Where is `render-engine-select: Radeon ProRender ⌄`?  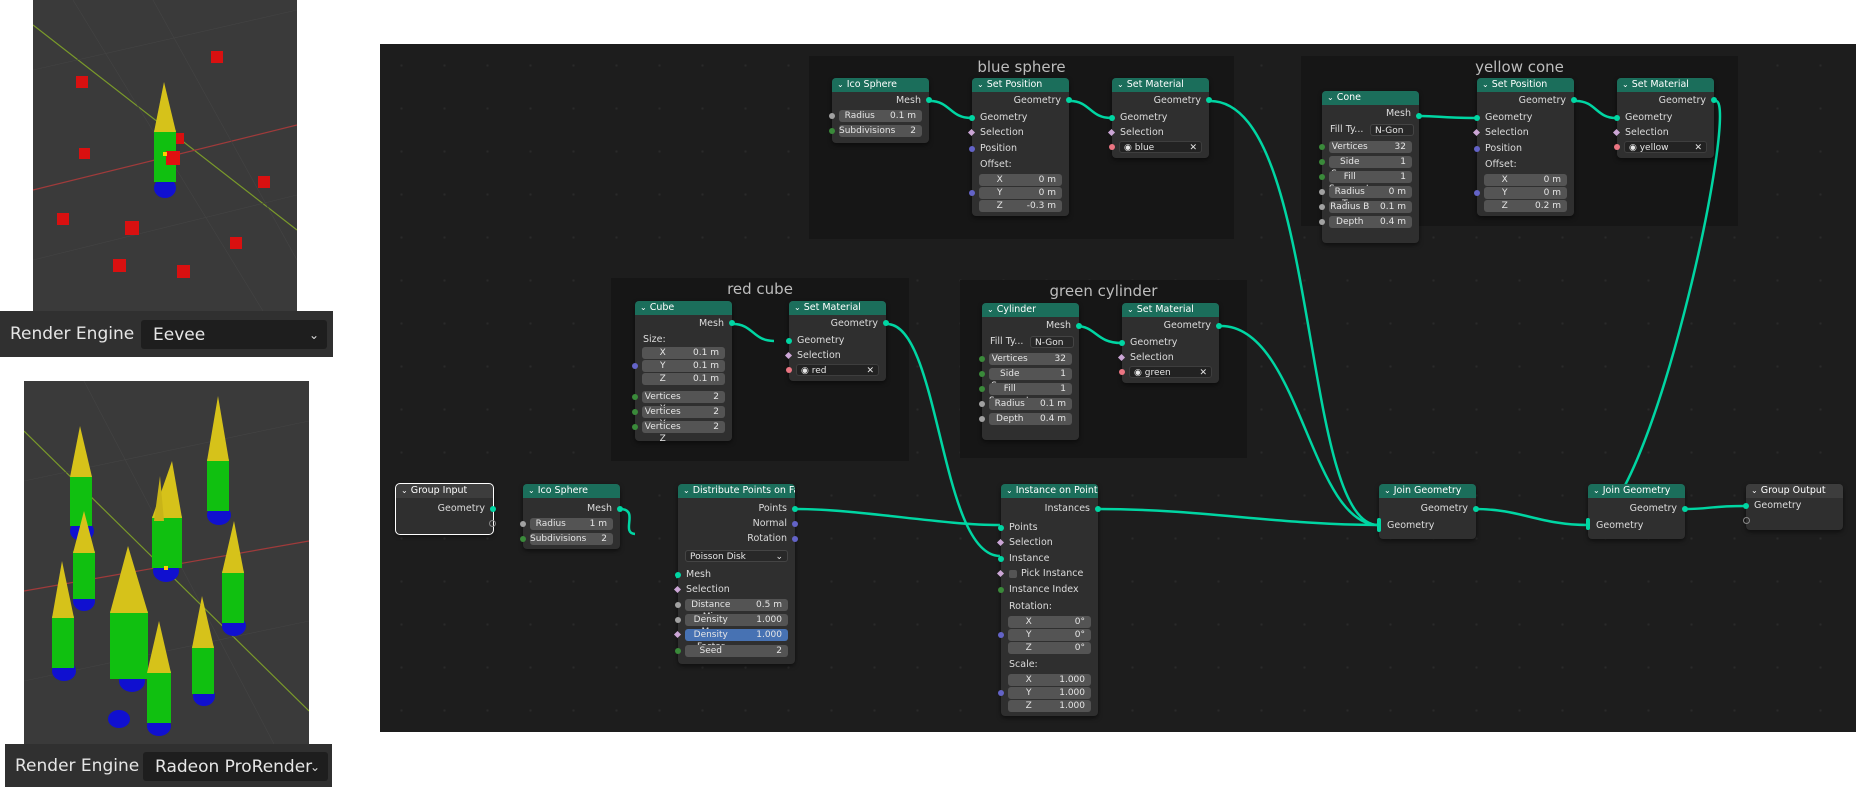 render-engine-select: Radeon ProRender ⌄ is located at coordinates (235, 766).